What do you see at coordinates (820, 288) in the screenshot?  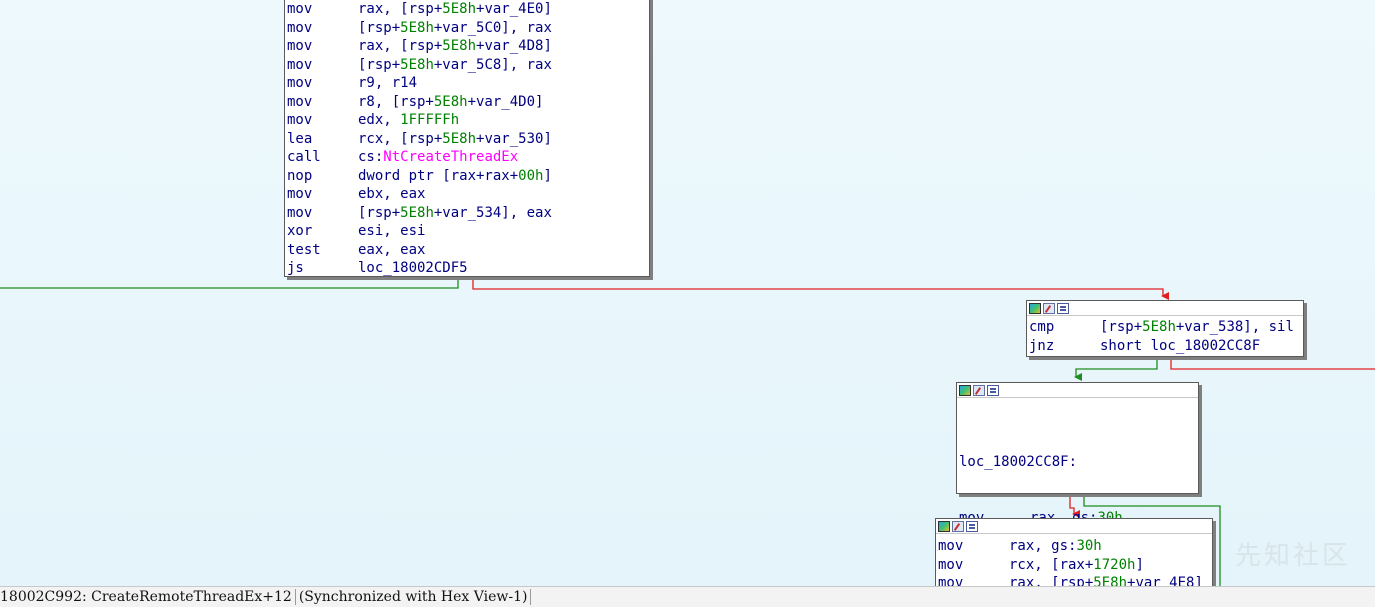 I see `edge-red-to-cmp` at bounding box center [820, 288].